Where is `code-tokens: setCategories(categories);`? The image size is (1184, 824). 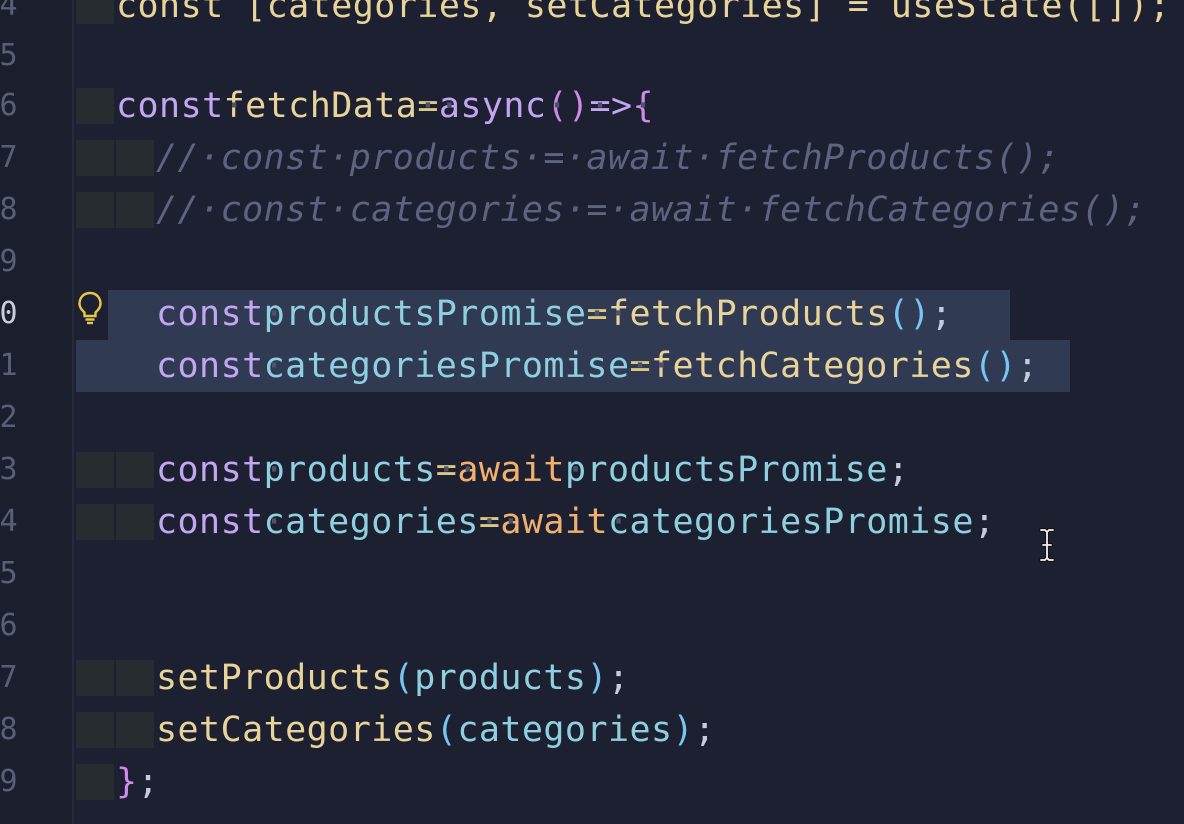
code-tokens: setCategories(categories); is located at coordinates (436, 730).